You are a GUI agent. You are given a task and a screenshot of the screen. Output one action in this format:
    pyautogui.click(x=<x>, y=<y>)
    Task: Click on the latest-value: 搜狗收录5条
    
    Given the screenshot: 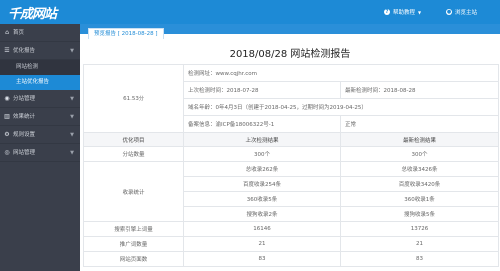 What is the action you would take?
    pyautogui.click(x=419, y=214)
    